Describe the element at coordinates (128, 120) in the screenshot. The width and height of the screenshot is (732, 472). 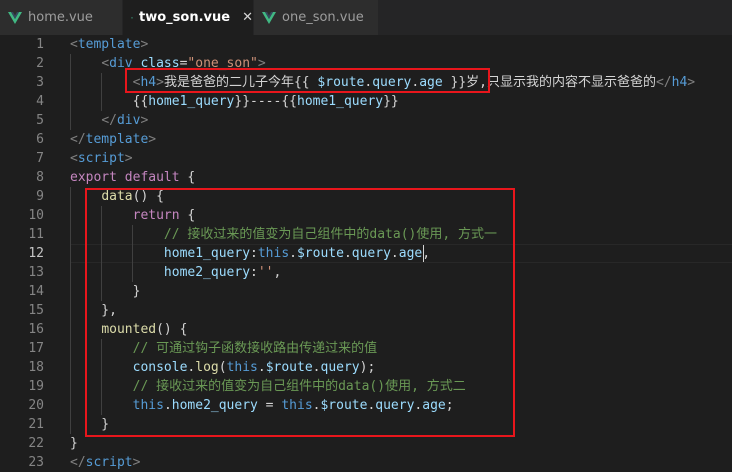
I see `code-token: div` at that location.